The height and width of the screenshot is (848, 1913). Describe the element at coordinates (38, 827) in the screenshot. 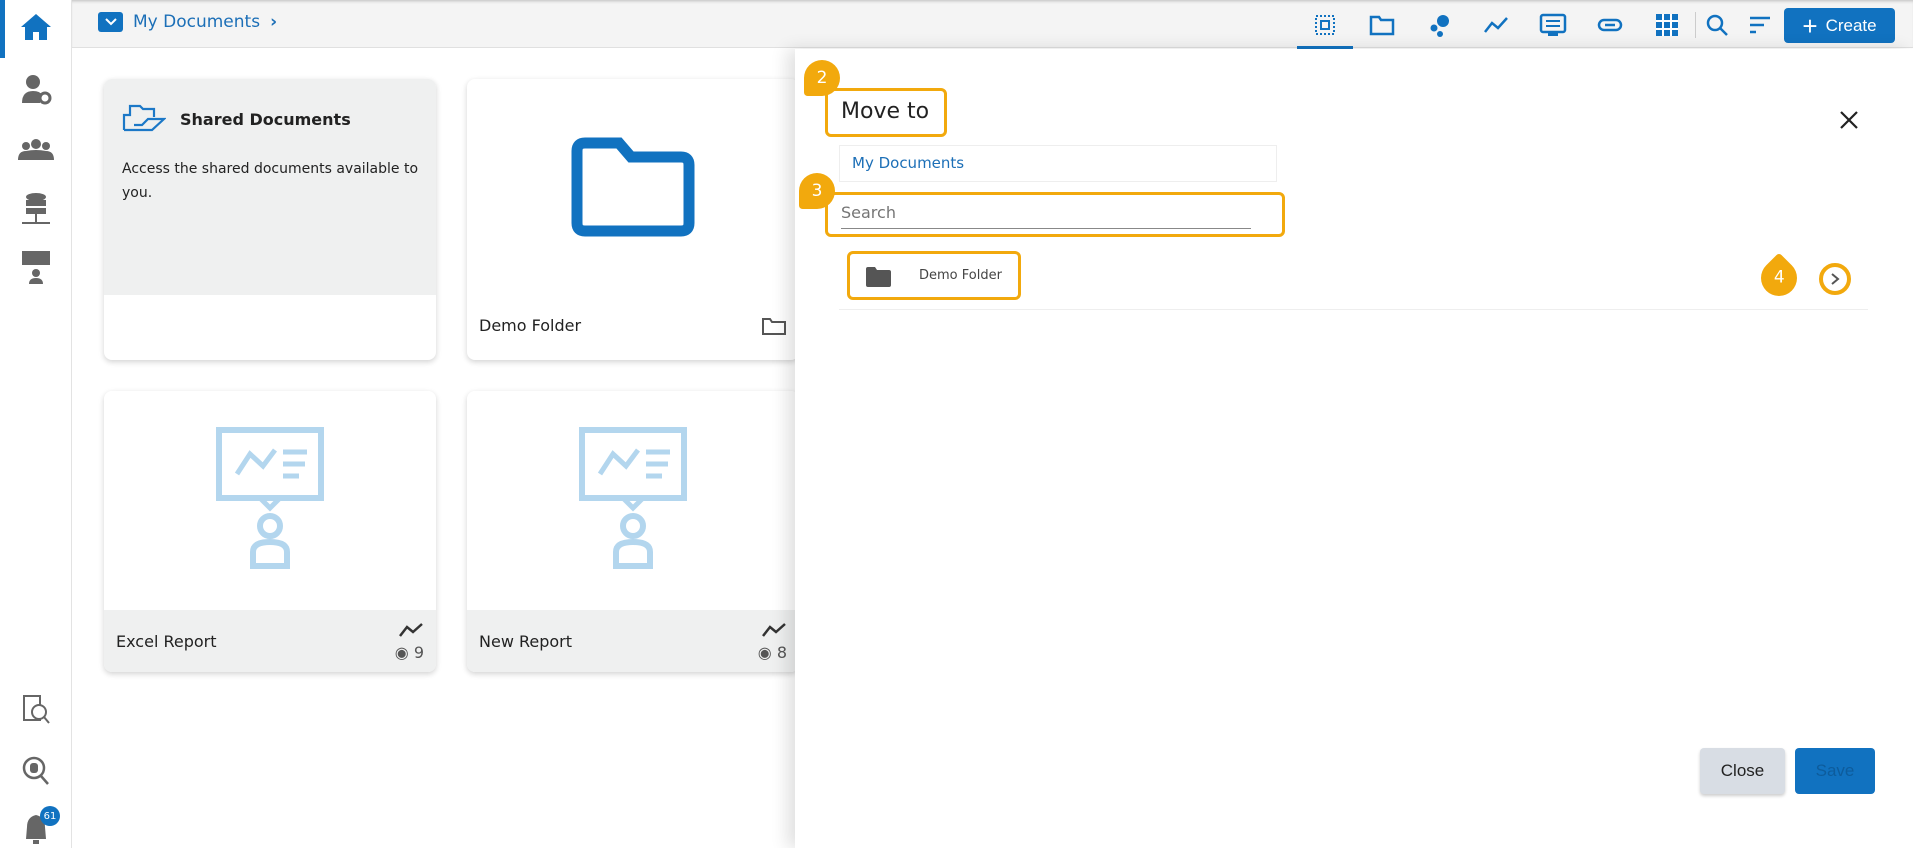

I see `notifications-bell-icon: 61` at that location.